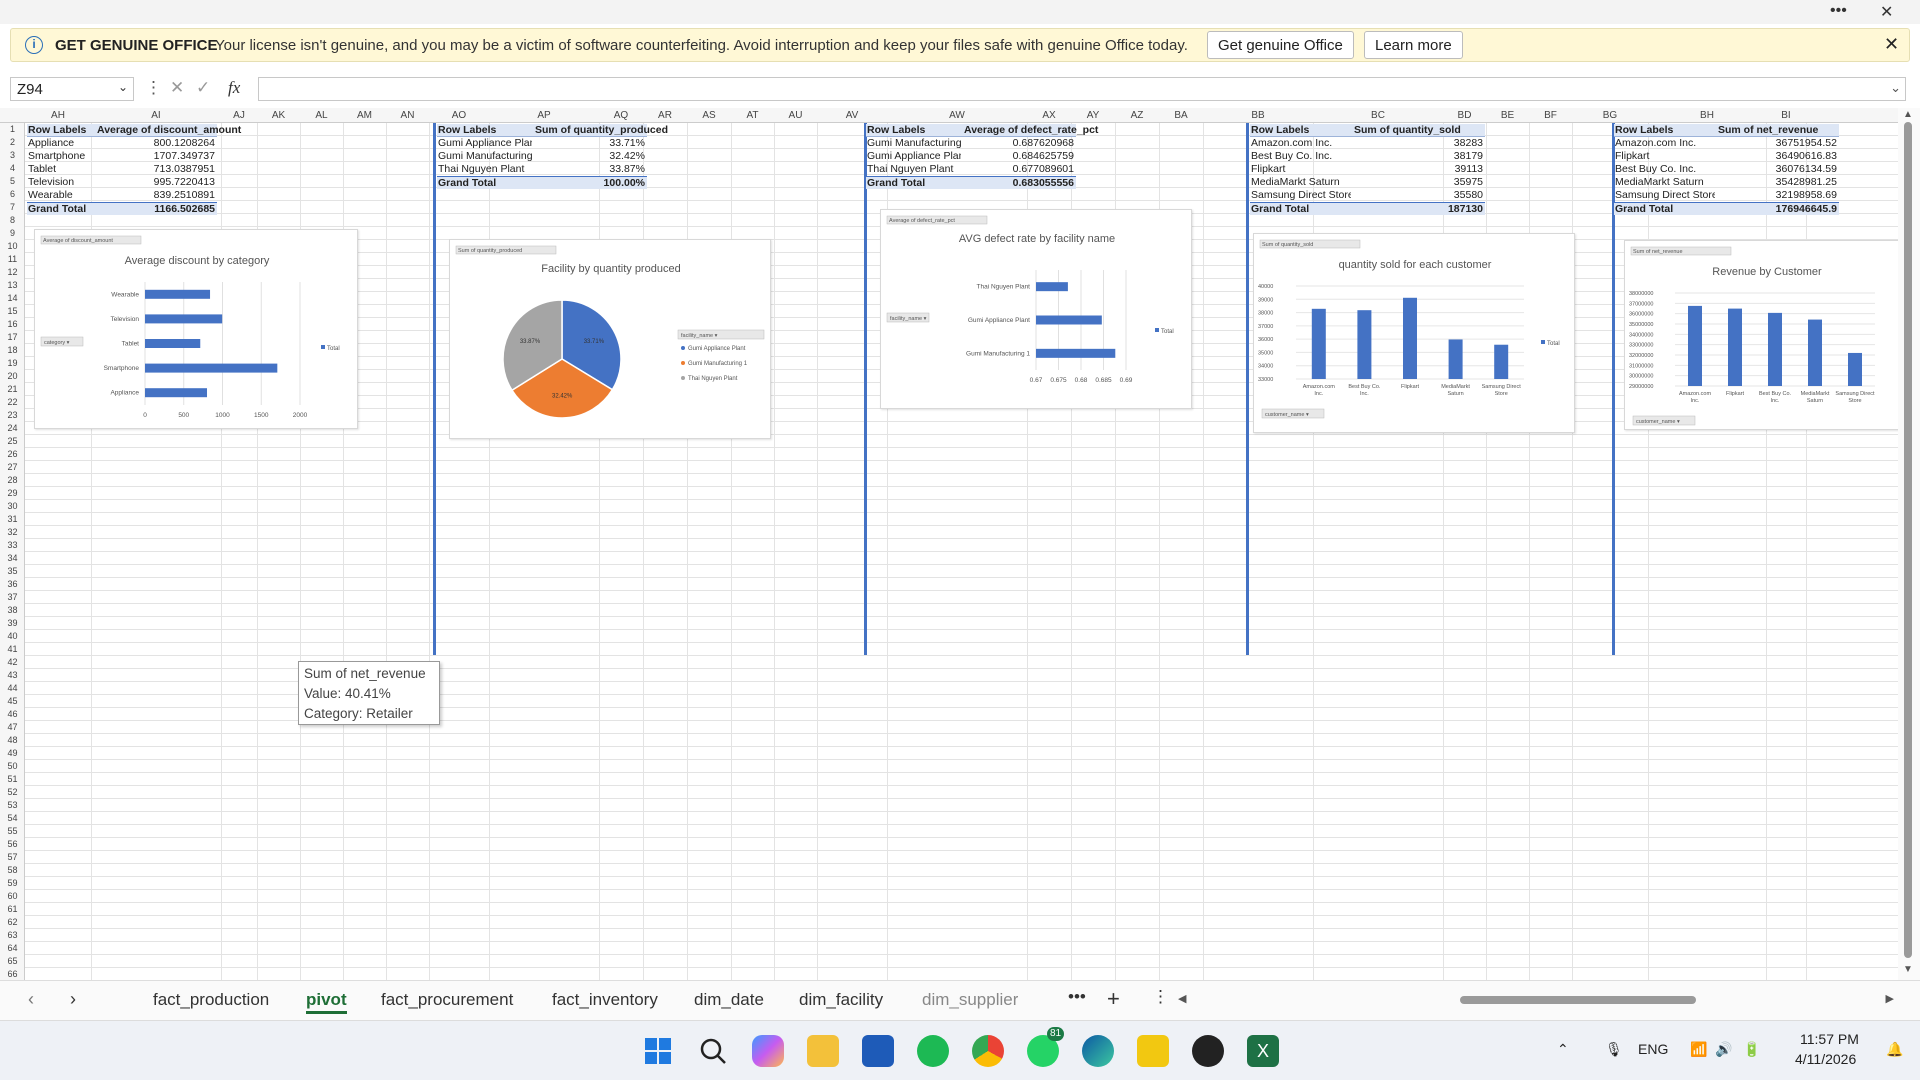 This screenshot has width=1920, height=1080. I want to click on microphone-icon: 🎙, so click(1614, 1049).